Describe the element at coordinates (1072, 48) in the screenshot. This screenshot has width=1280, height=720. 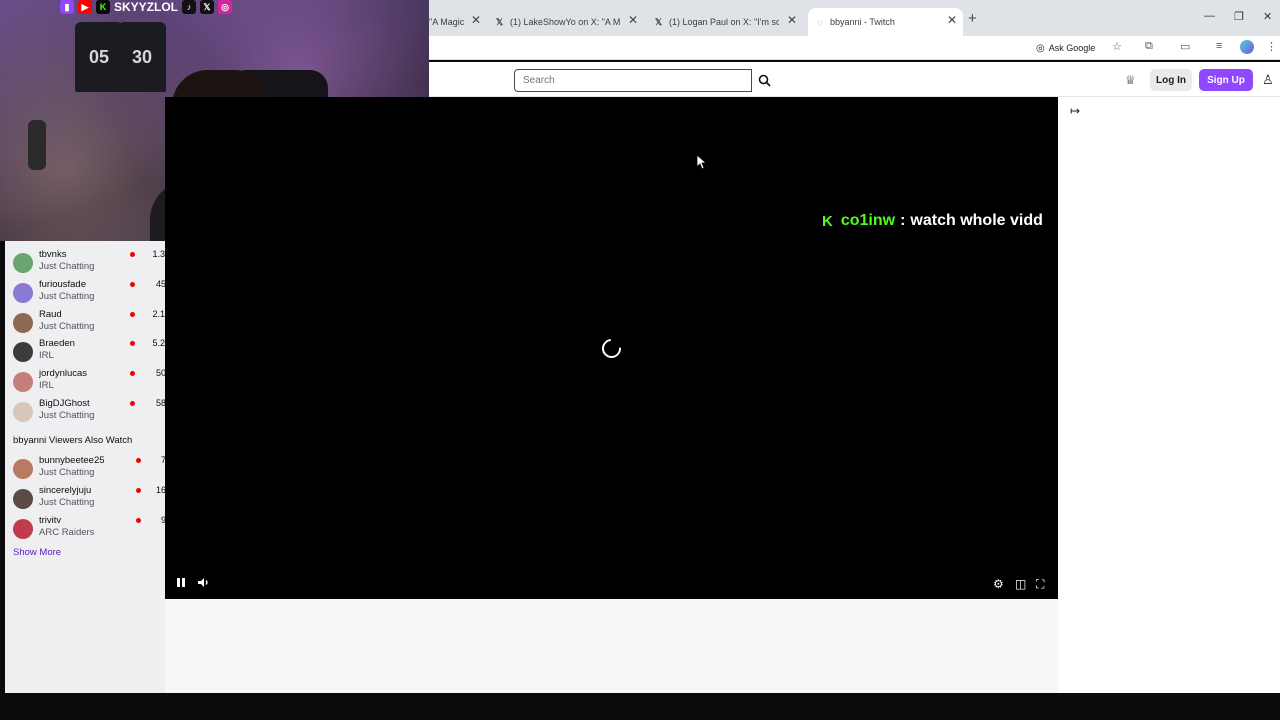
I see `ask-google-label: Ask Google` at that location.